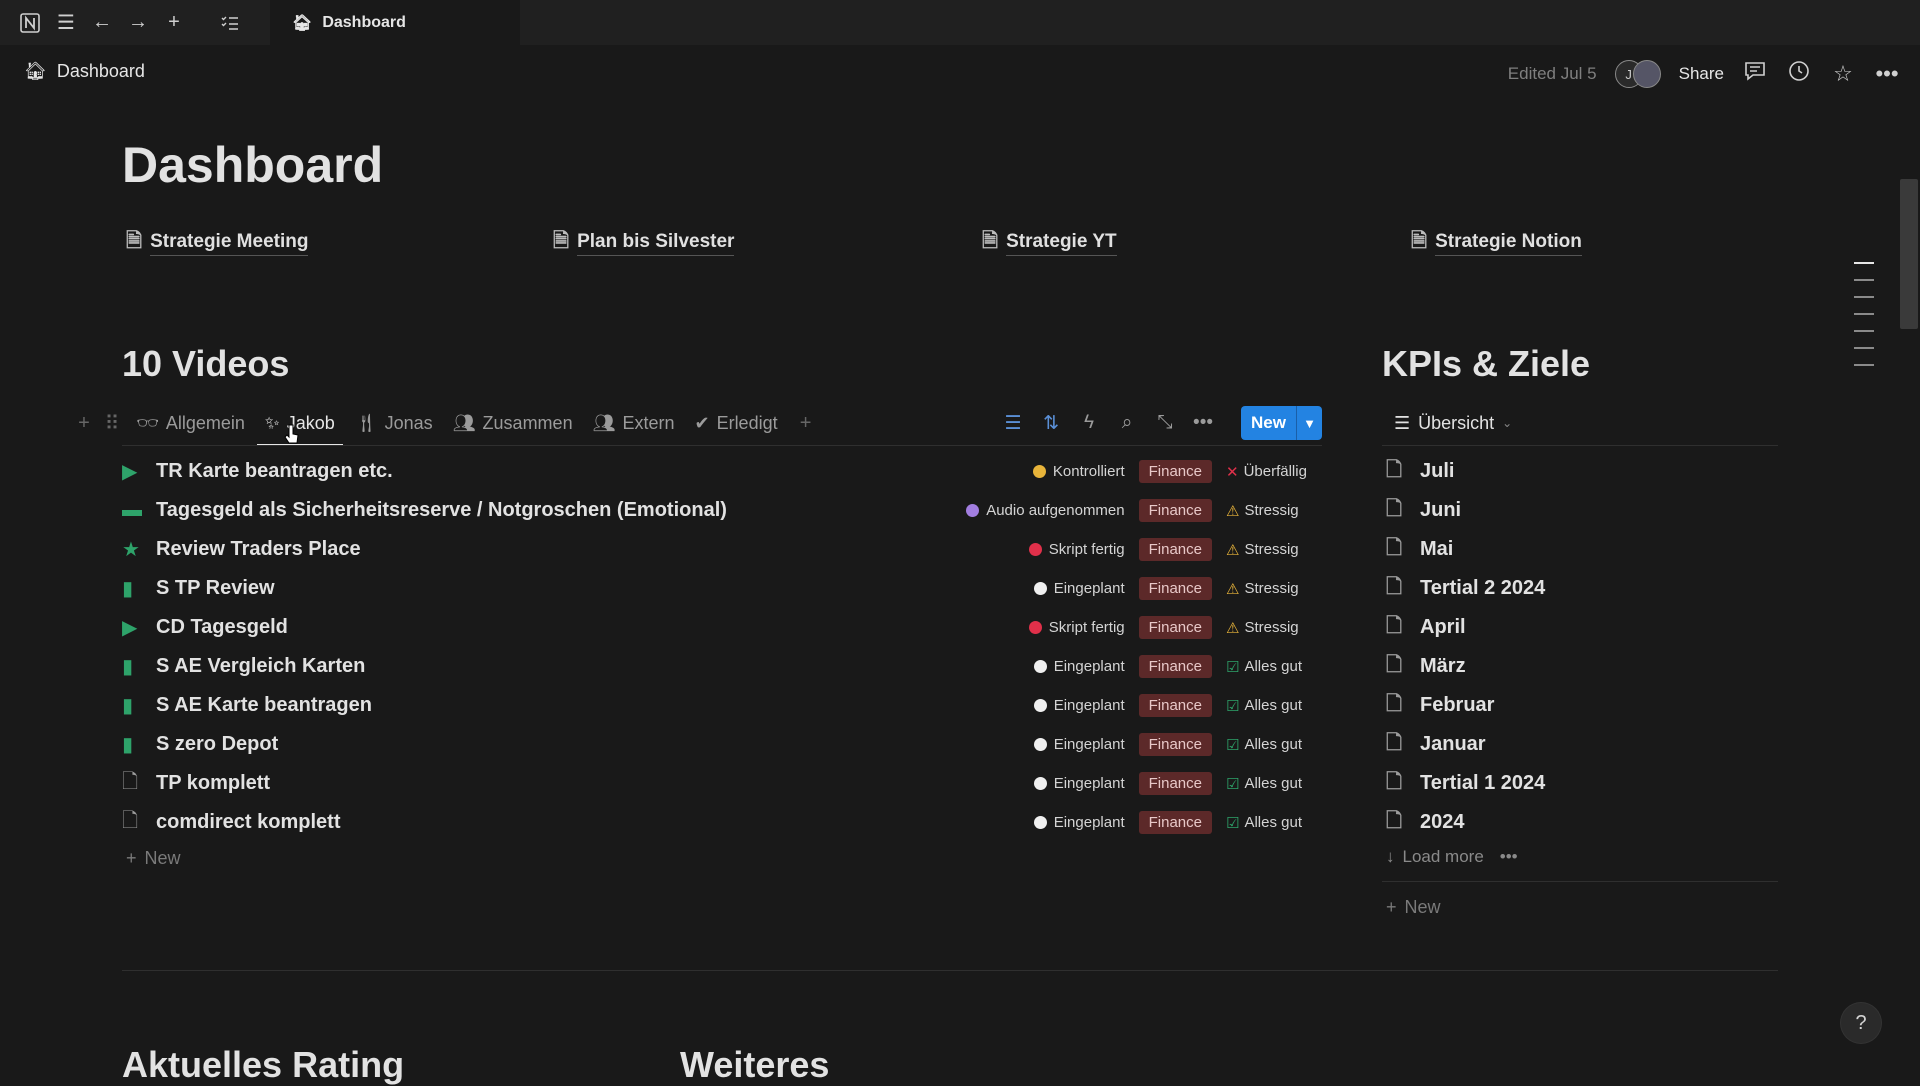  I want to click on drag-handle-icon: ⠿, so click(112, 423).